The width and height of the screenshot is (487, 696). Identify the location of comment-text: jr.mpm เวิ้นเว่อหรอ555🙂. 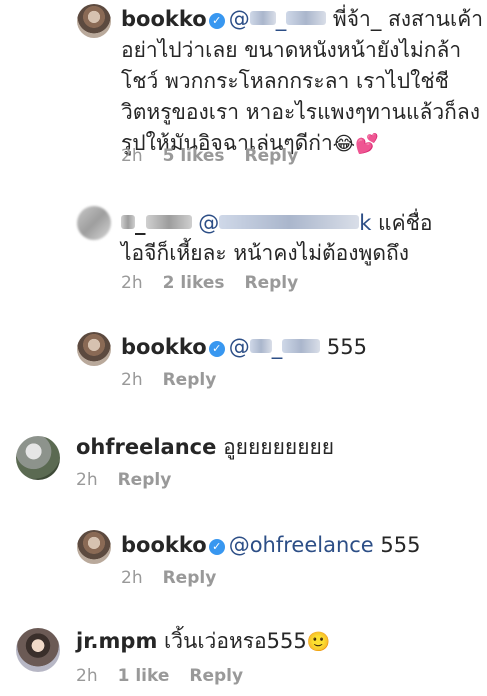
(203, 641).